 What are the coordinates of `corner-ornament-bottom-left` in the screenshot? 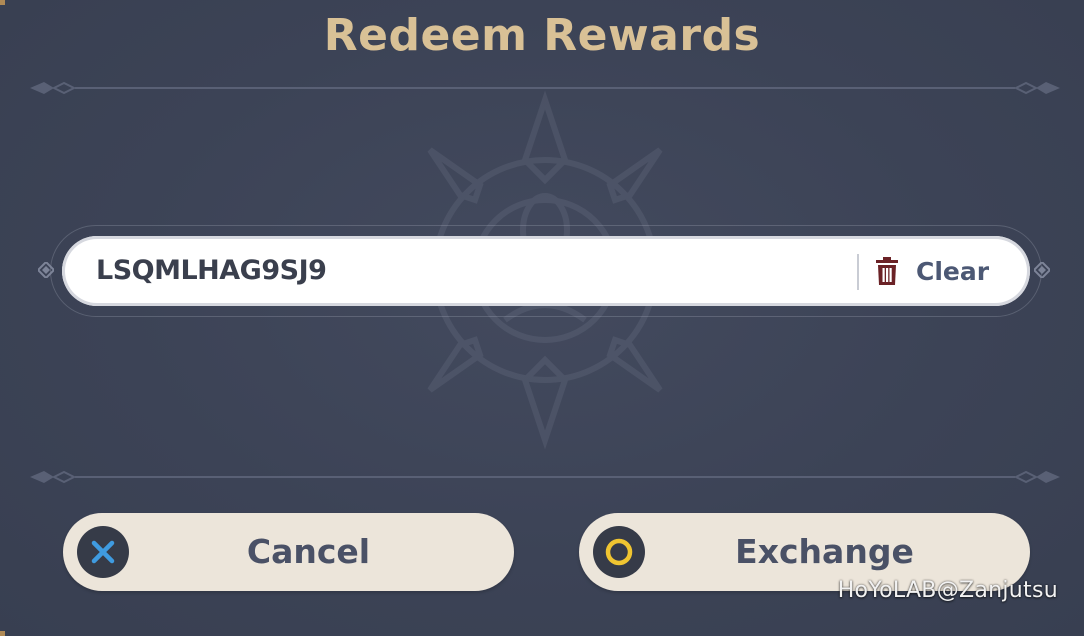 It's located at (2, 633).